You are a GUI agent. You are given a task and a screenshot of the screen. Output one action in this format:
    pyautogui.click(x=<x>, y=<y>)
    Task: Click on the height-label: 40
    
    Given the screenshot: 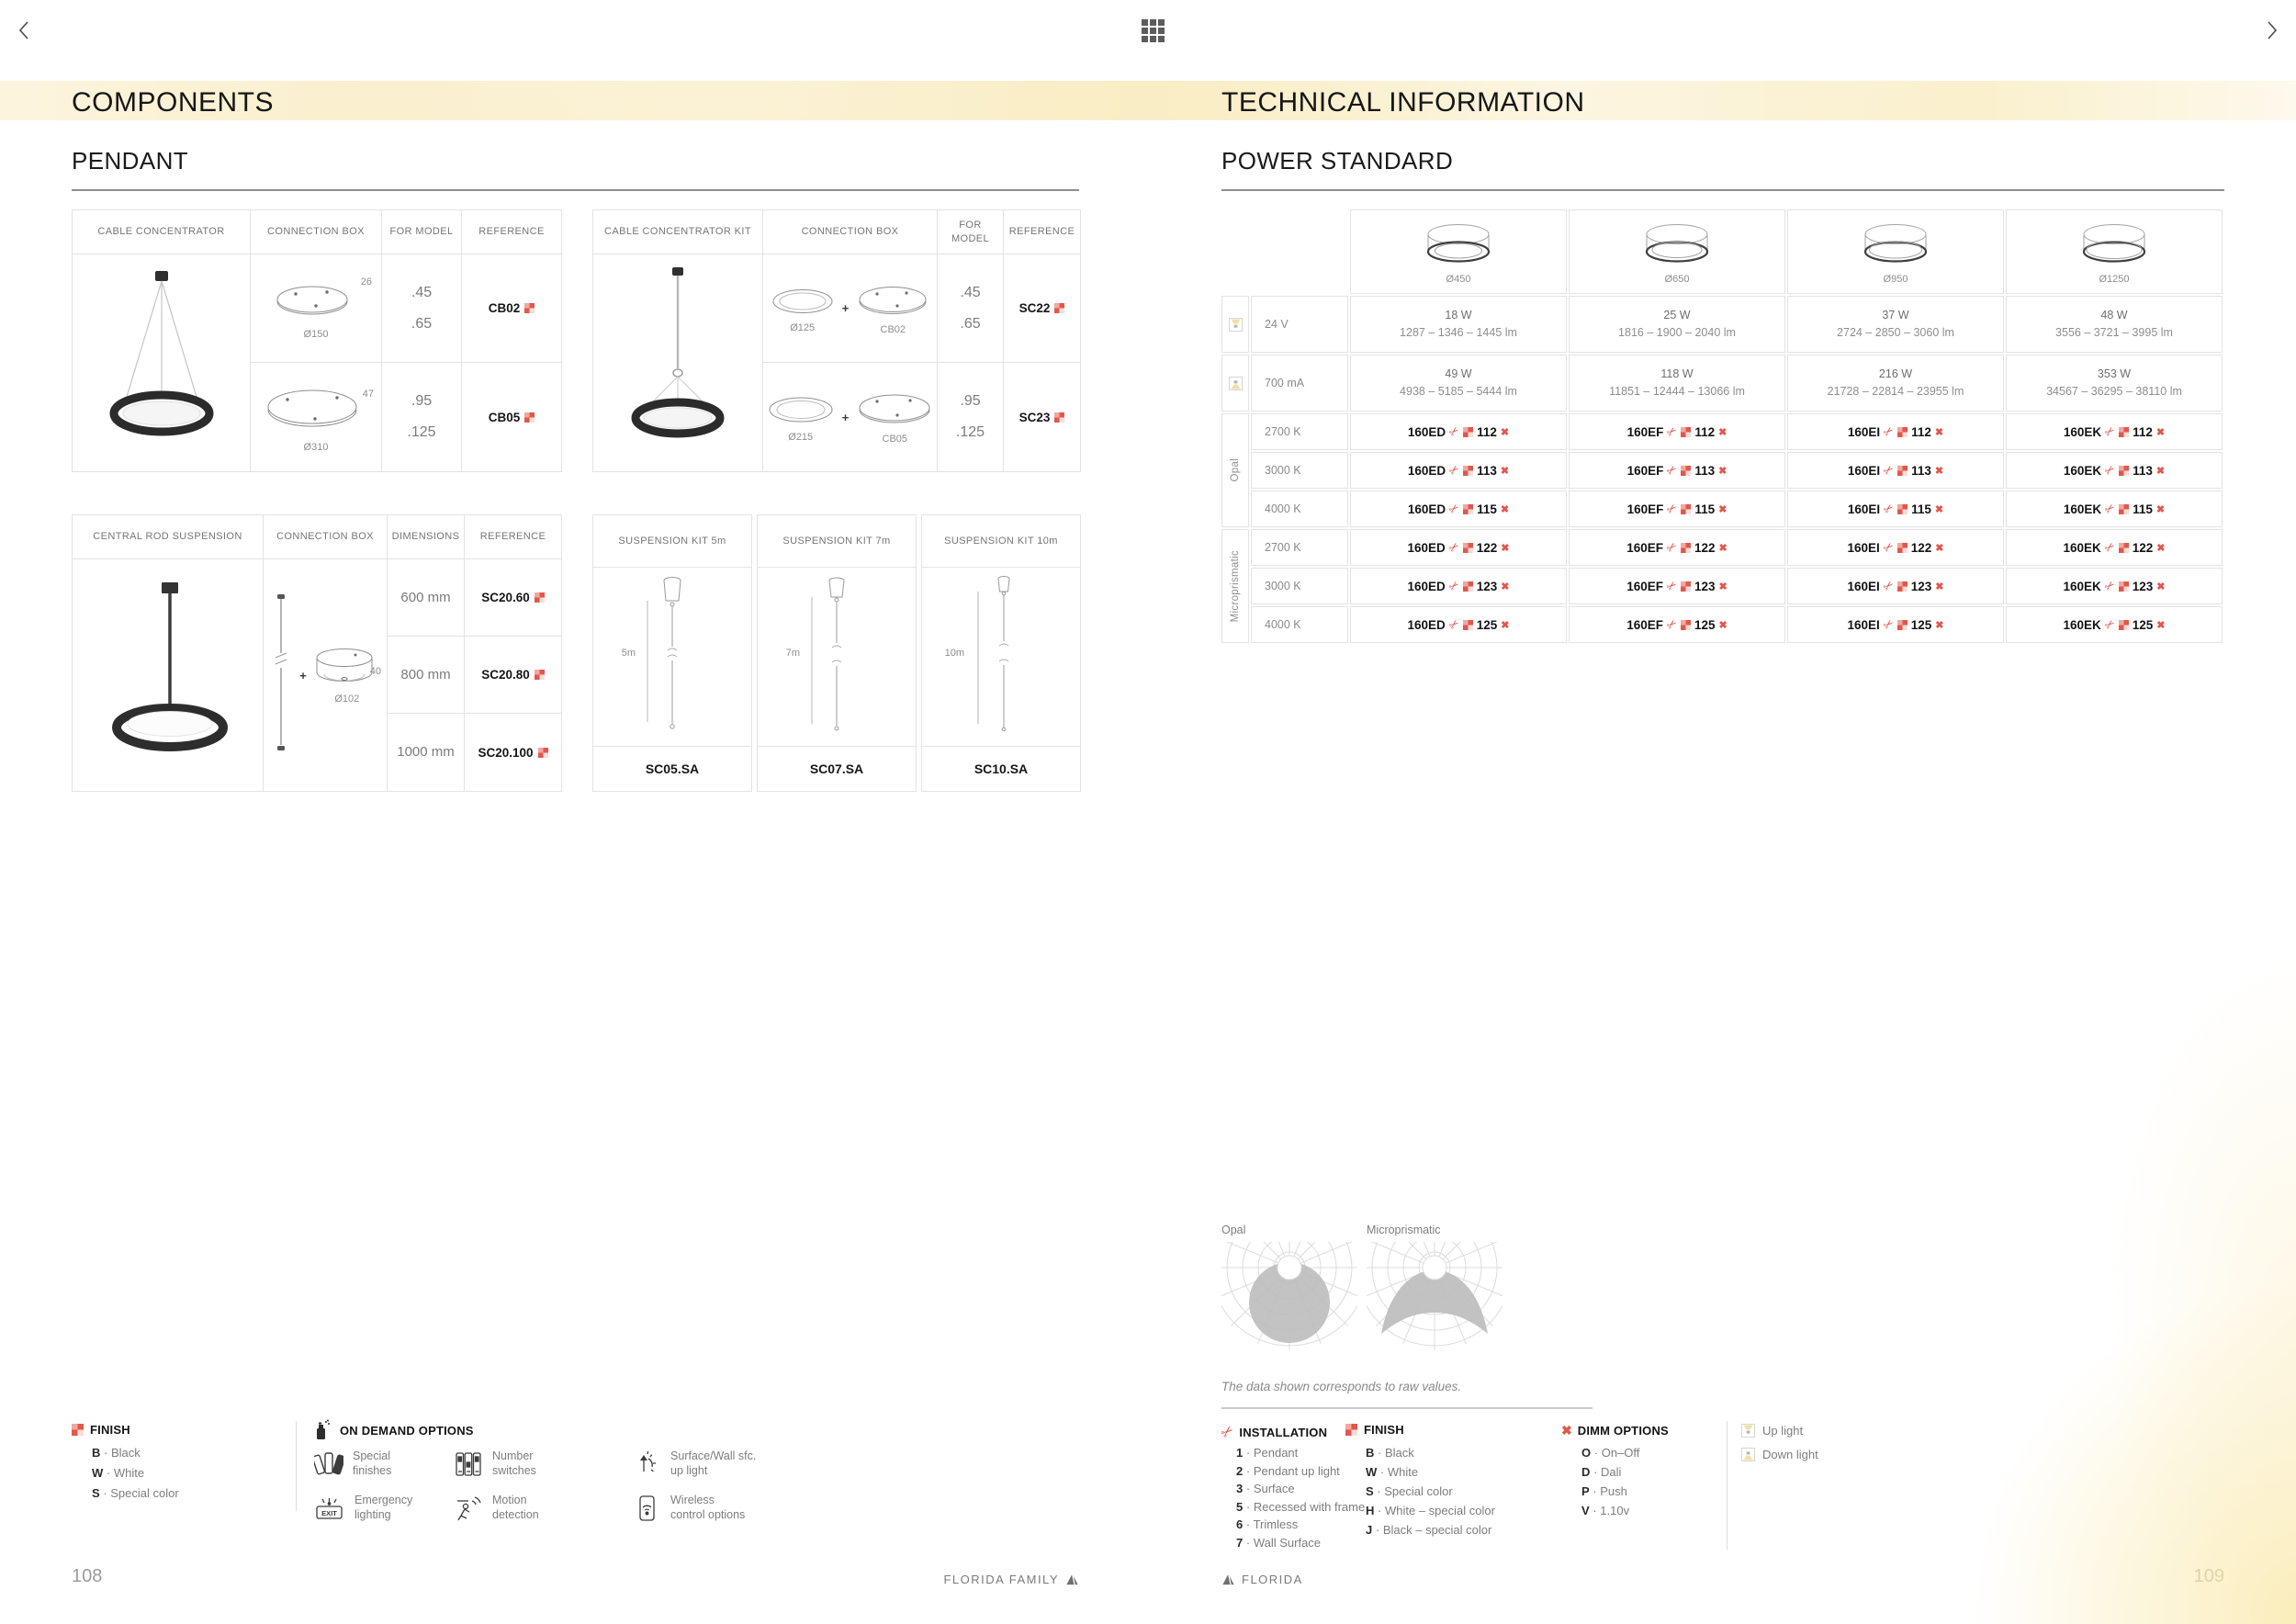 What is the action you would take?
    pyautogui.click(x=375, y=671)
    